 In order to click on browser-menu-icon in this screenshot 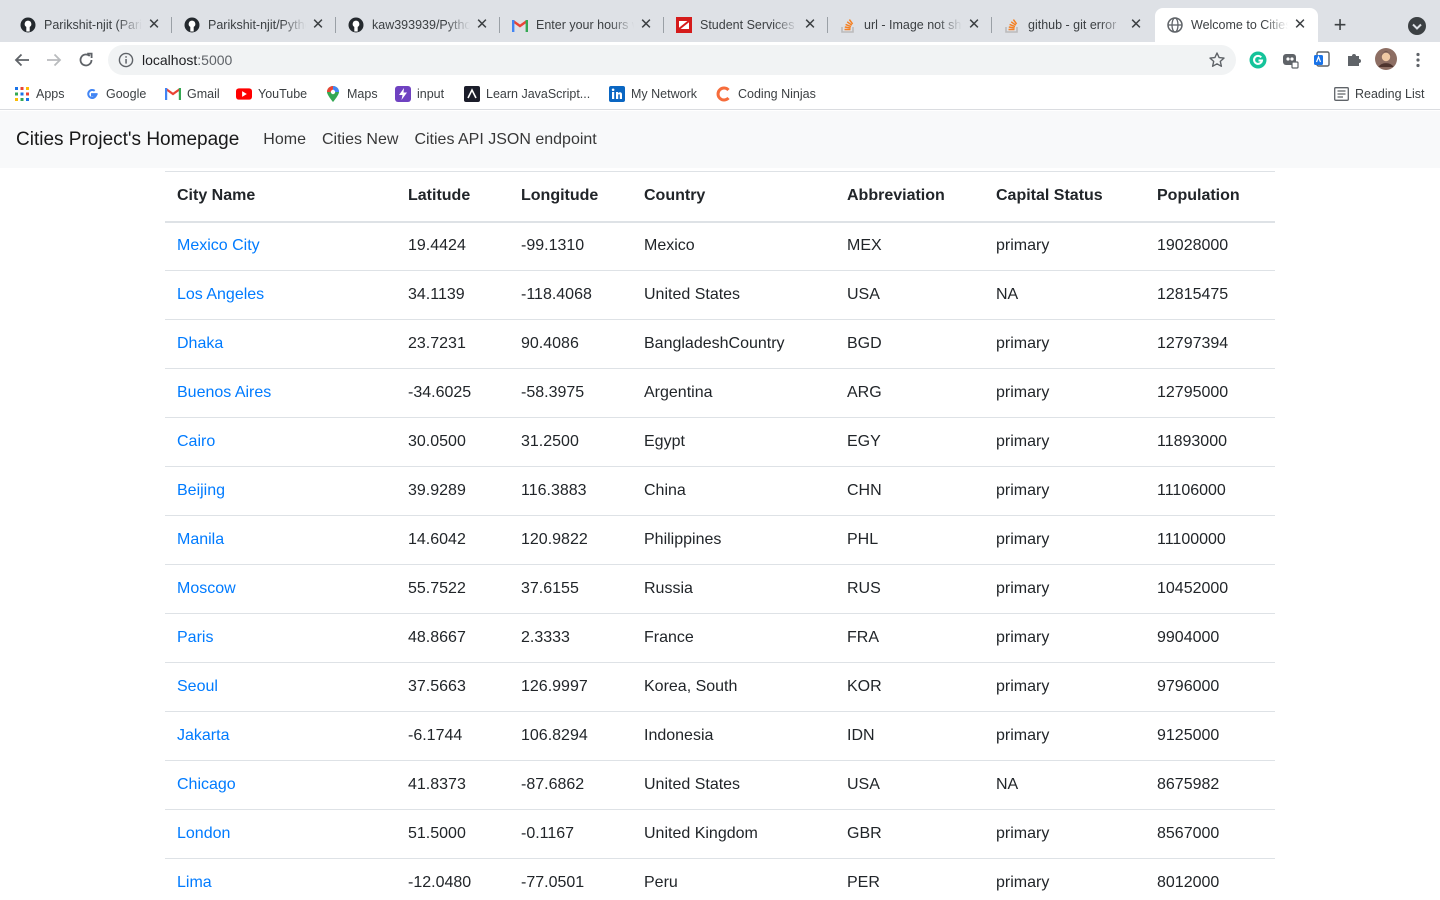, I will do `click(1418, 60)`.